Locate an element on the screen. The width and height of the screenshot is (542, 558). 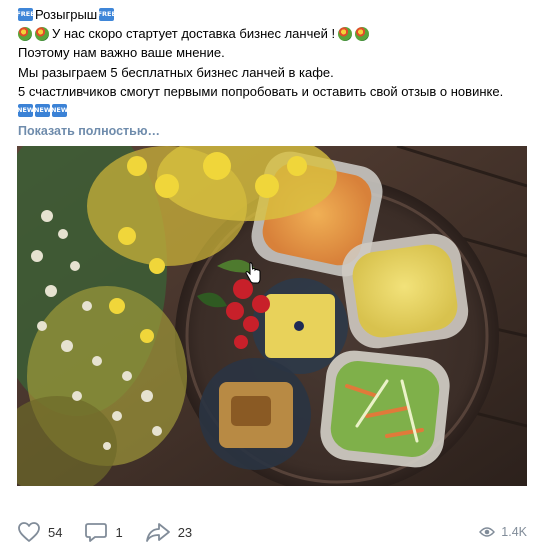
eye-icon is located at coordinates (487, 532).